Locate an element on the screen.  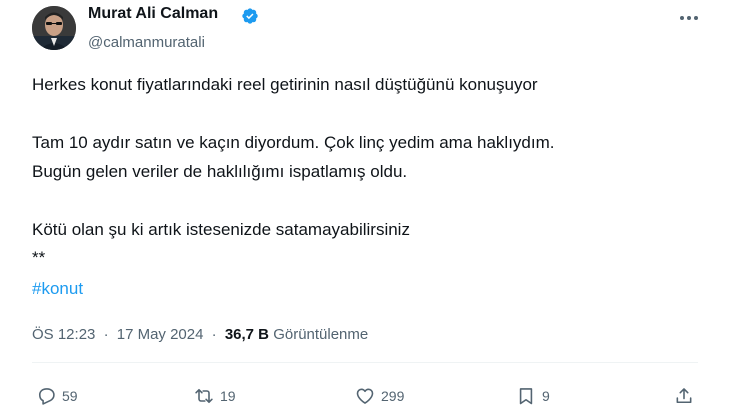
avatar-image is located at coordinates (54, 28).